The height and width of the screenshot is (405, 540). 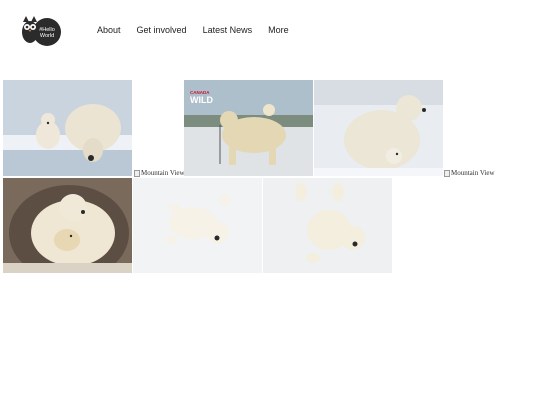 I want to click on gallery-photo-2: CANADA WILD, so click(x=248, y=128).